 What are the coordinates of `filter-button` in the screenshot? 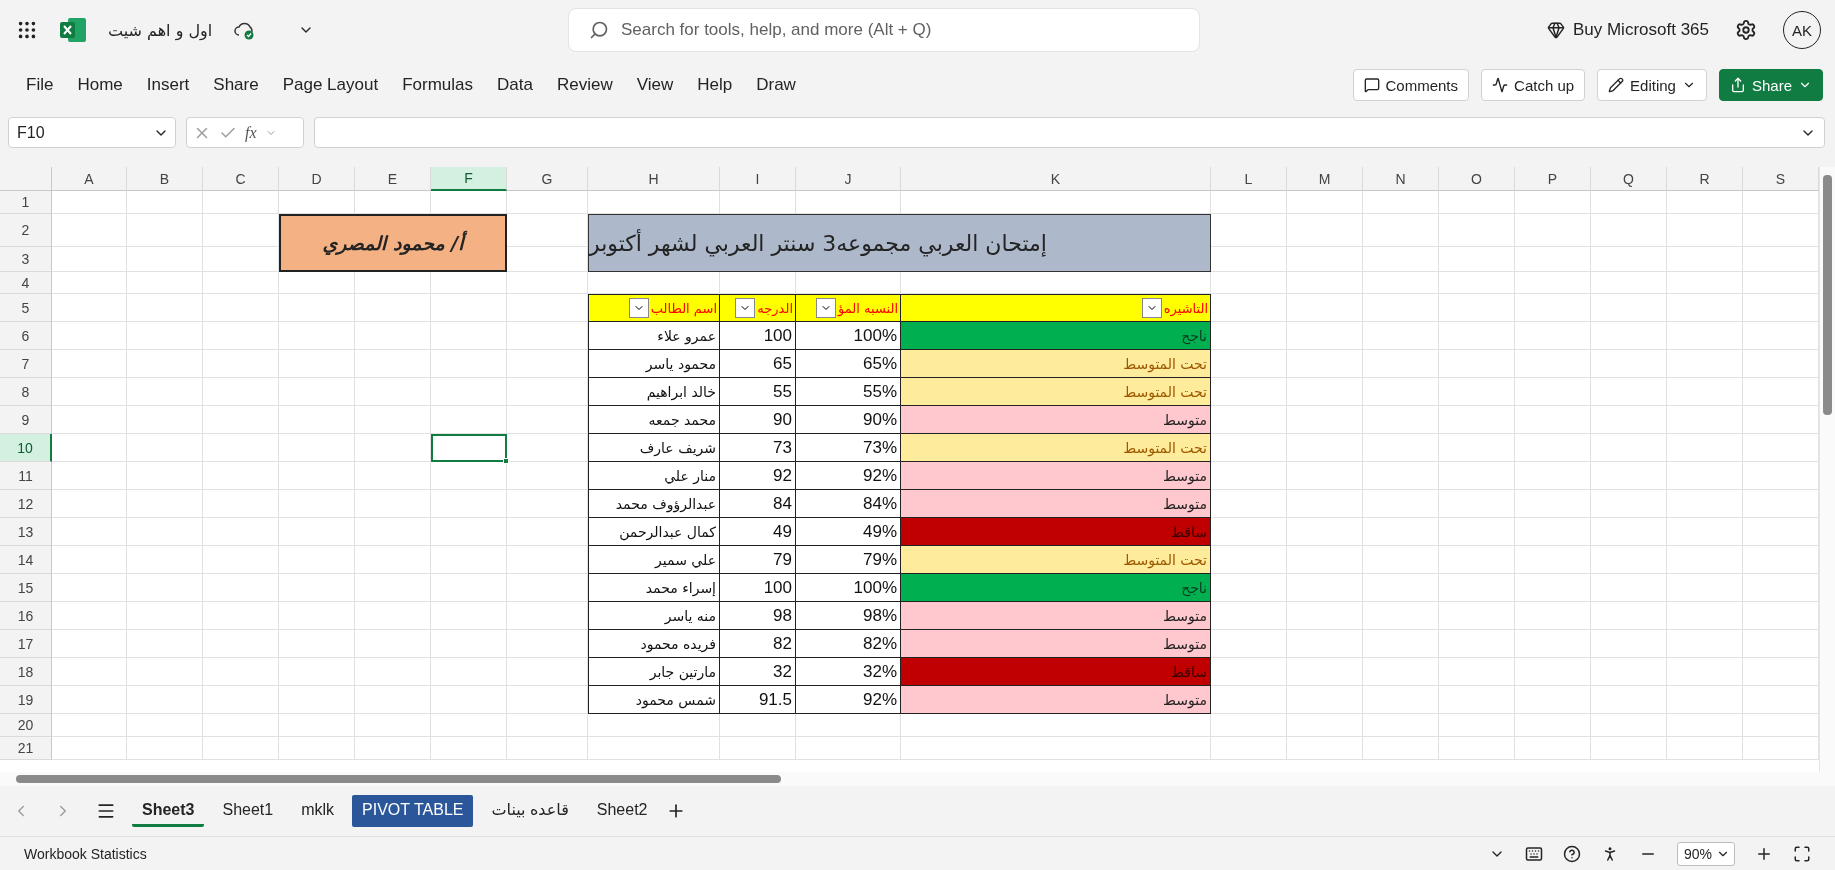 It's located at (745, 308).